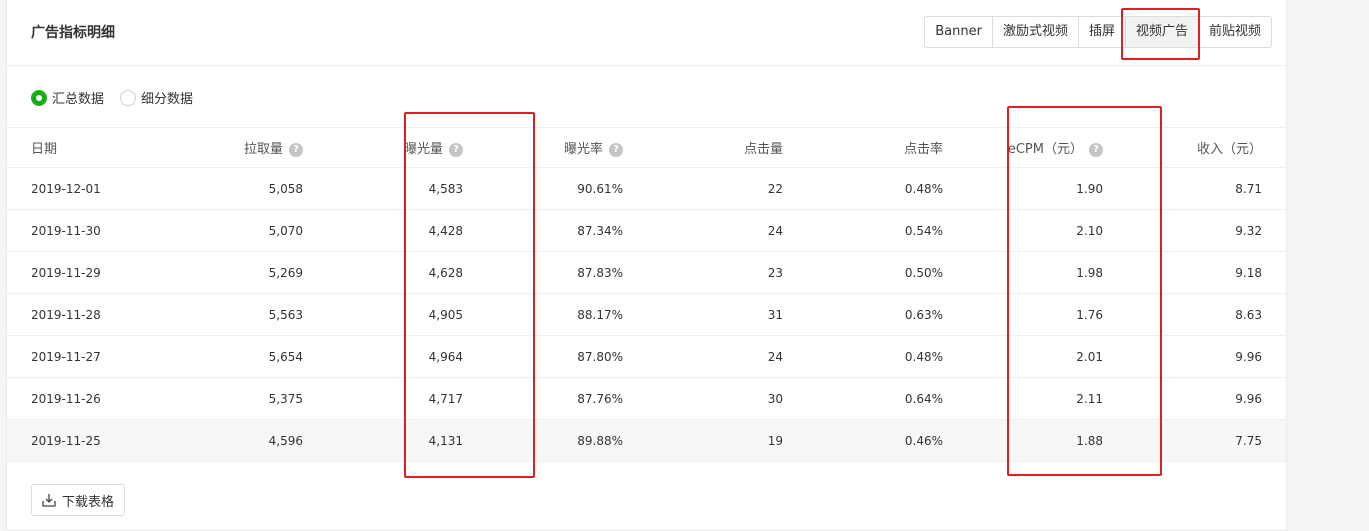 Image resolution: width=1369 pixels, height=531 pixels. What do you see at coordinates (247, 272) in the screenshot?
I see `cell-requests: 5,269` at bounding box center [247, 272].